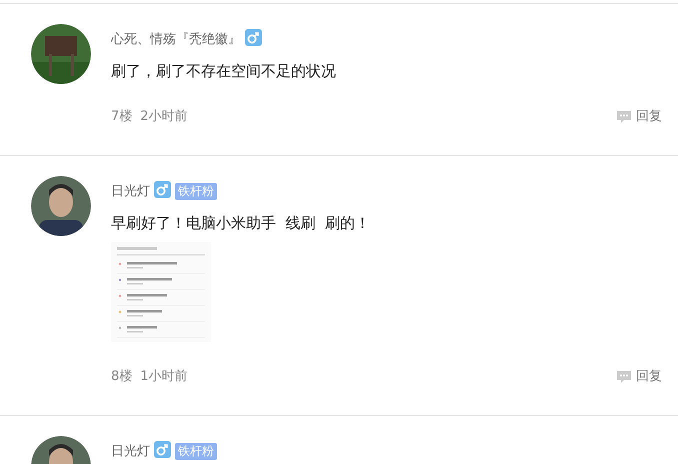 This screenshot has height=464, width=678. What do you see at coordinates (121, 377) in the screenshot?
I see `floor-number: 8楼` at bounding box center [121, 377].